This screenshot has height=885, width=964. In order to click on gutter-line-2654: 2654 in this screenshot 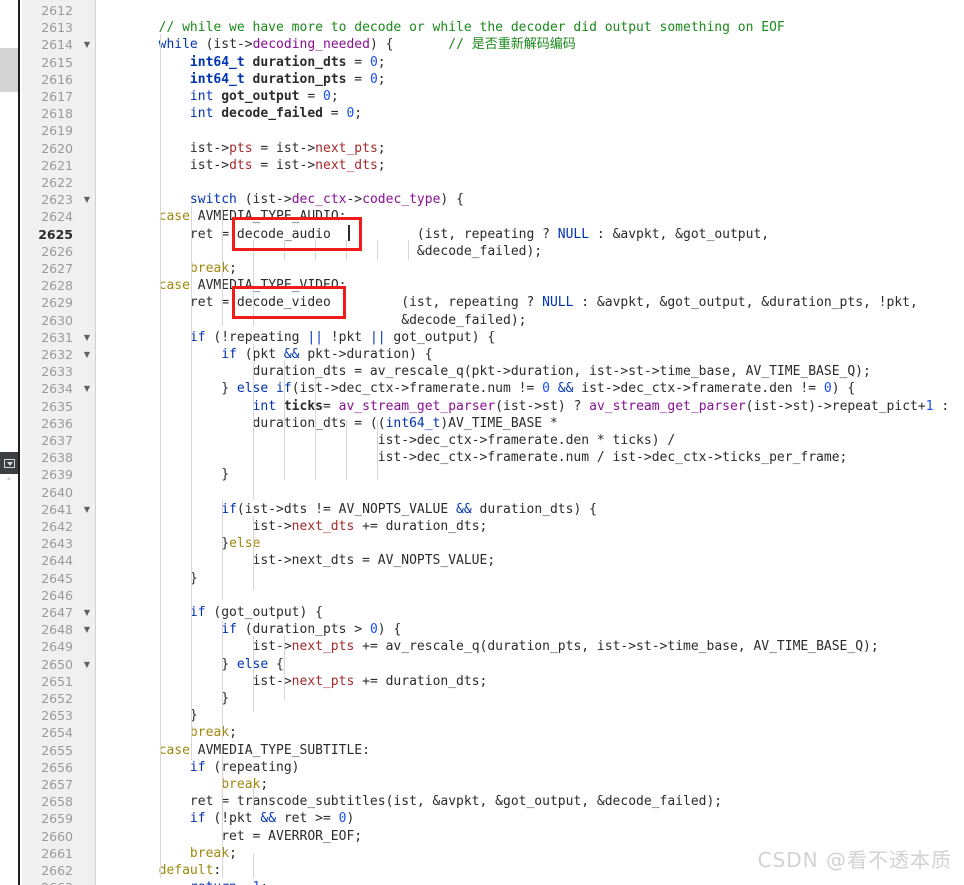, I will do `click(58, 732)`.